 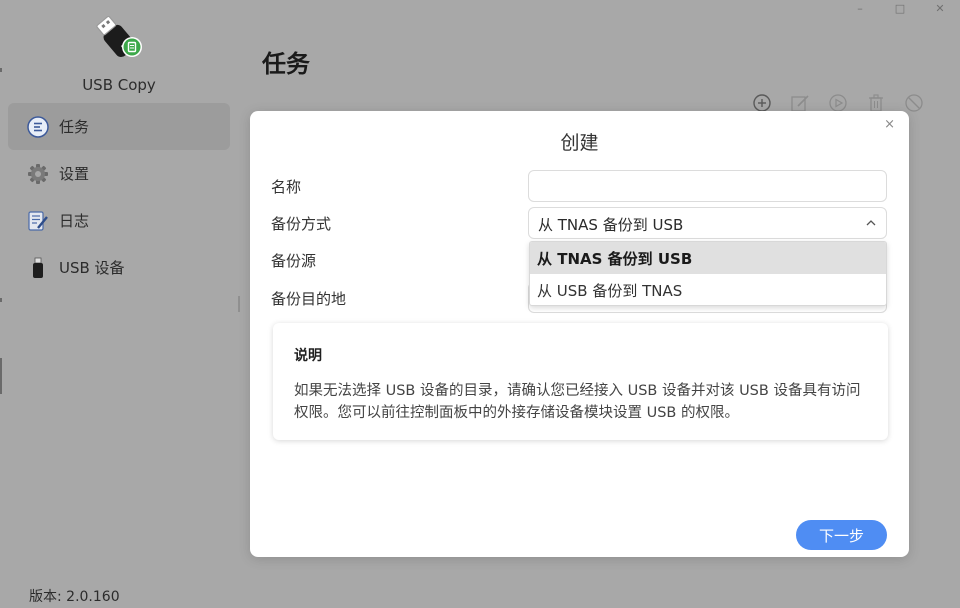 I want to click on usb-copy-logo-icon, so click(x=119, y=36).